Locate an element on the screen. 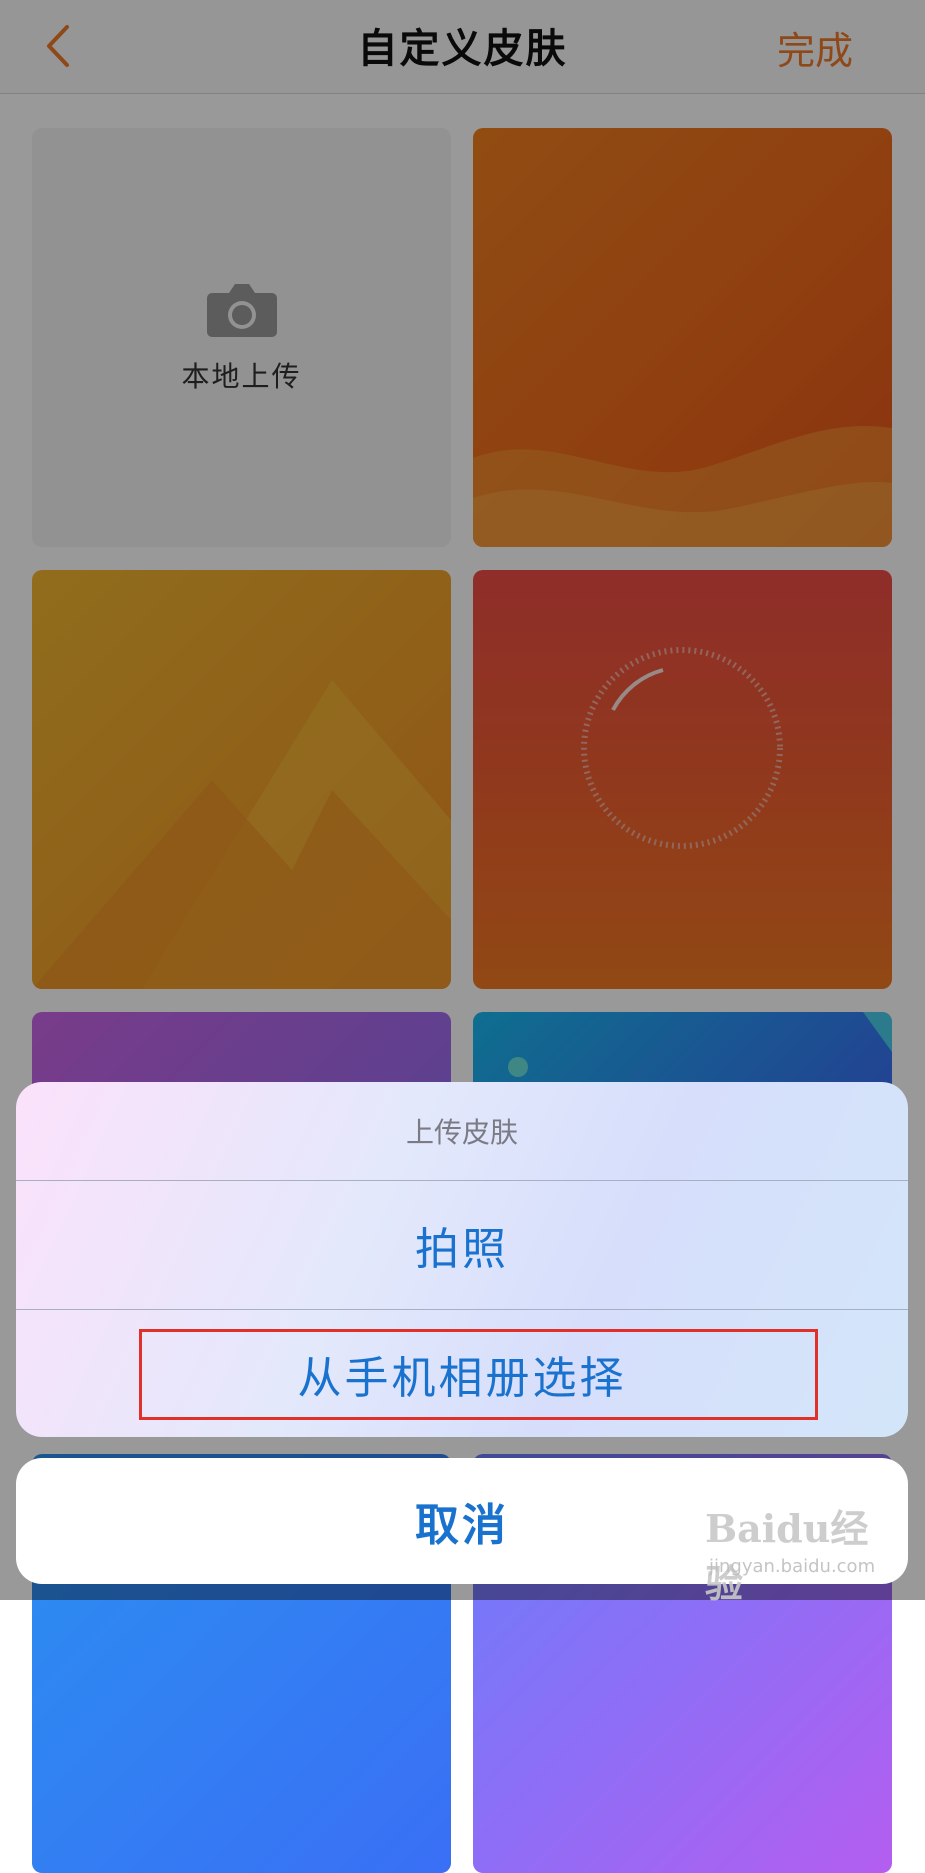 This screenshot has height=1873, width=925. cancel-button: 取消 is located at coordinates (462, 1521).